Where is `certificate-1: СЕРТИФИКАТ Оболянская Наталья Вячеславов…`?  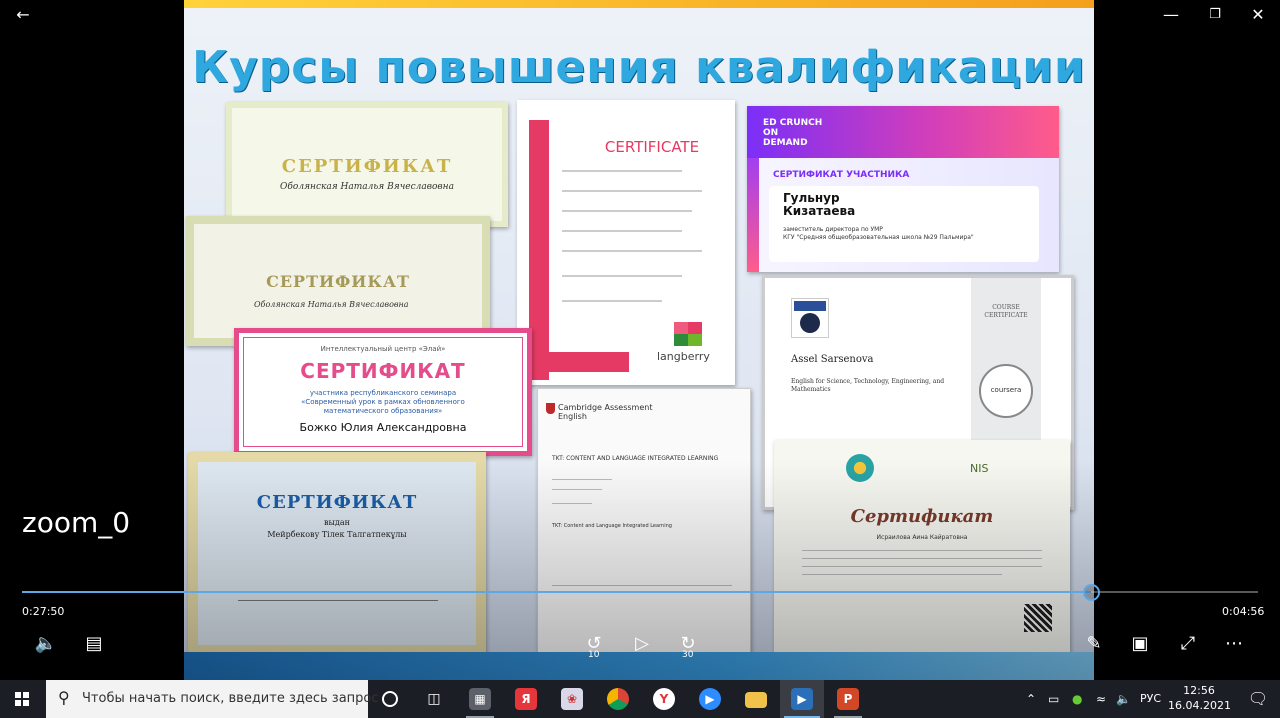 certificate-1: СЕРТИФИКАТ Оболянская Наталья Вячеславов… is located at coordinates (367, 164).